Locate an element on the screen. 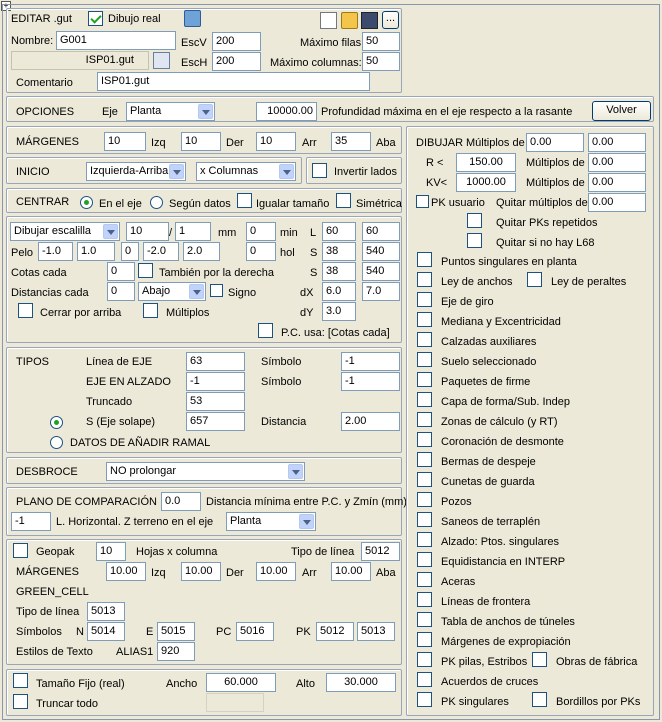 The image size is (662, 722). l2-input: 60 is located at coordinates (381, 231).